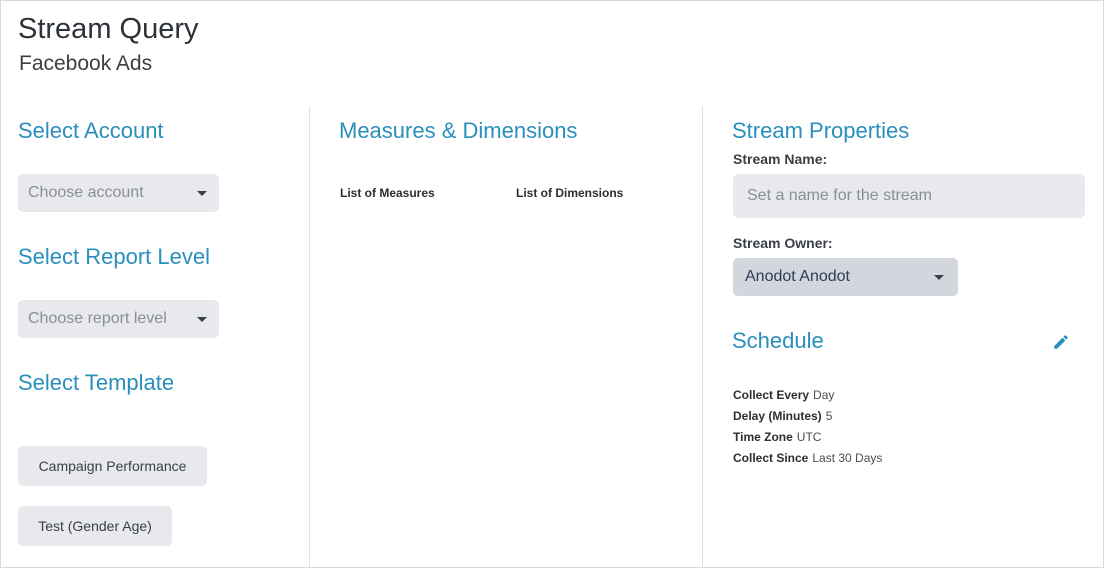 The image size is (1104, 568). What do you see at coordinates (778, 340) in the screenshot?
I see `schedule-heading: Schedule` at bounding box center [778, 340].